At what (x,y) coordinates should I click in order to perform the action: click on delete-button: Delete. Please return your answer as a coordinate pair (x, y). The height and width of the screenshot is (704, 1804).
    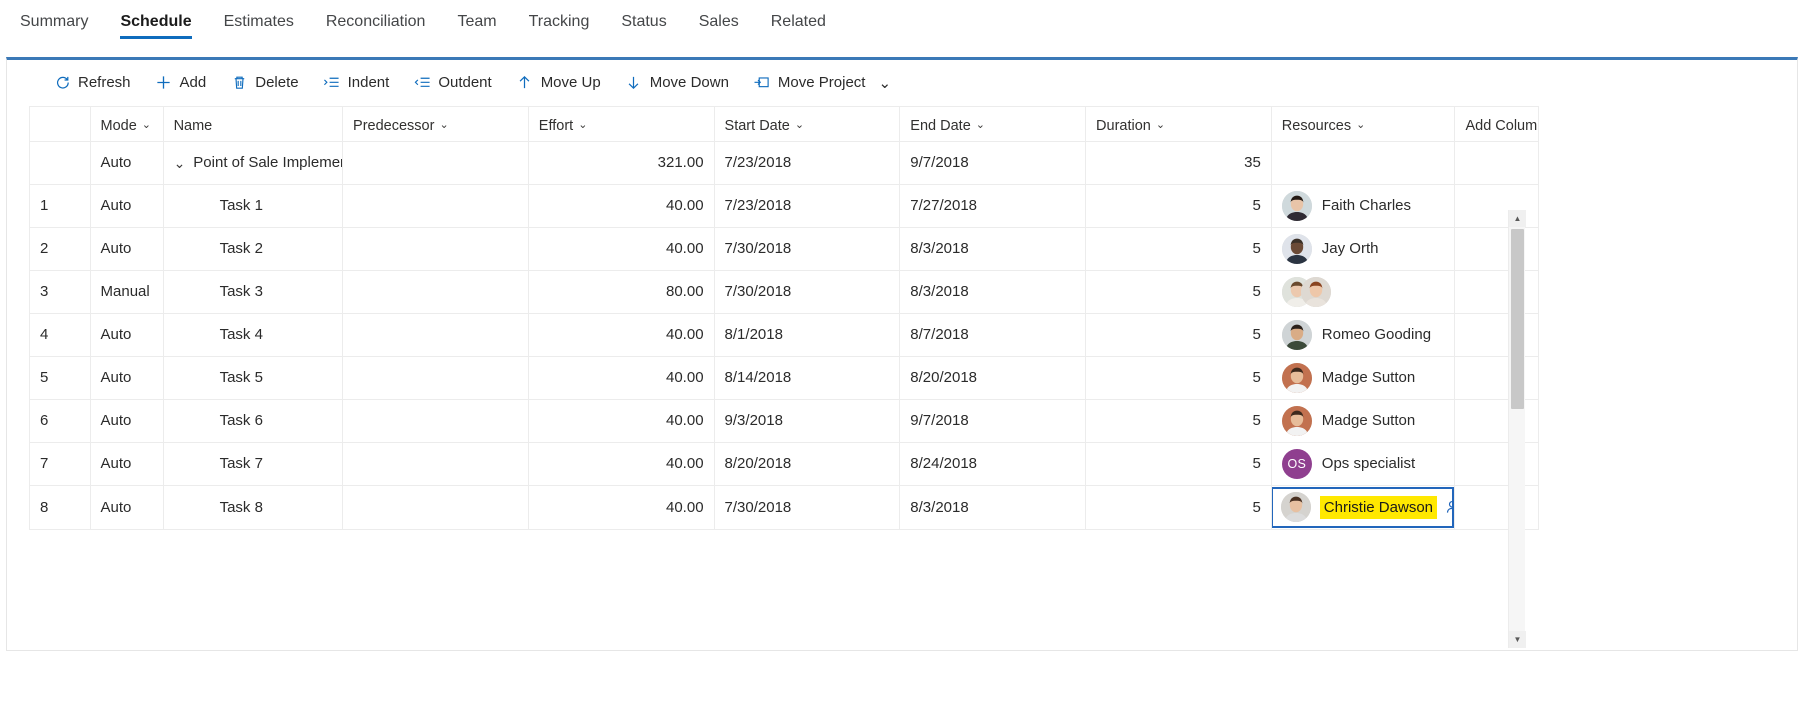
    Looking at the image, I should click on (264, 83).